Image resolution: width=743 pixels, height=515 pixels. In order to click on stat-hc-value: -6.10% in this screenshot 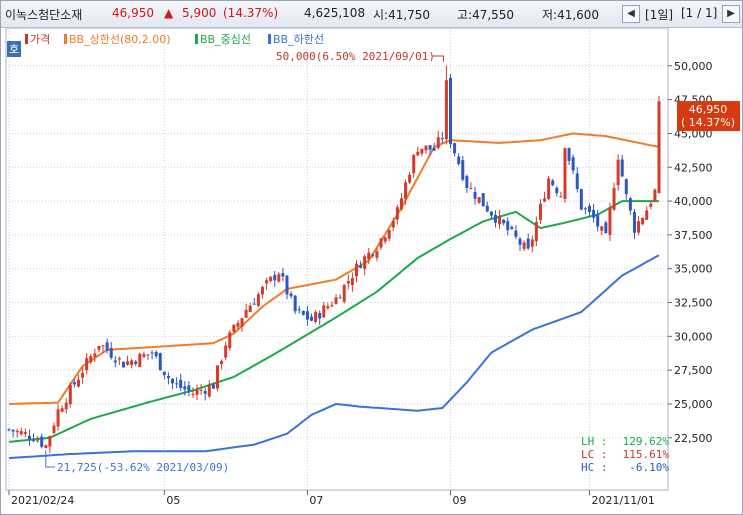, I will do `click(649, 467)`.